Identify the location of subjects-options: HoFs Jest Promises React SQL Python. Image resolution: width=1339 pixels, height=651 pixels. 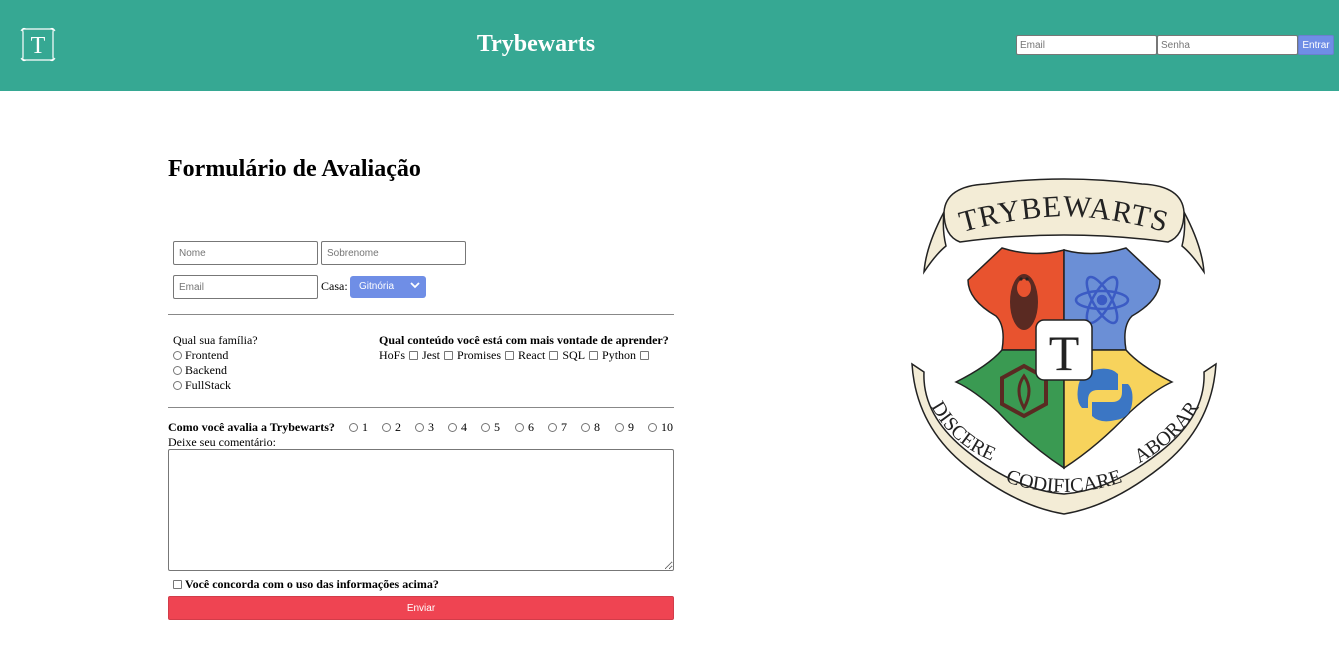
(524, 355).